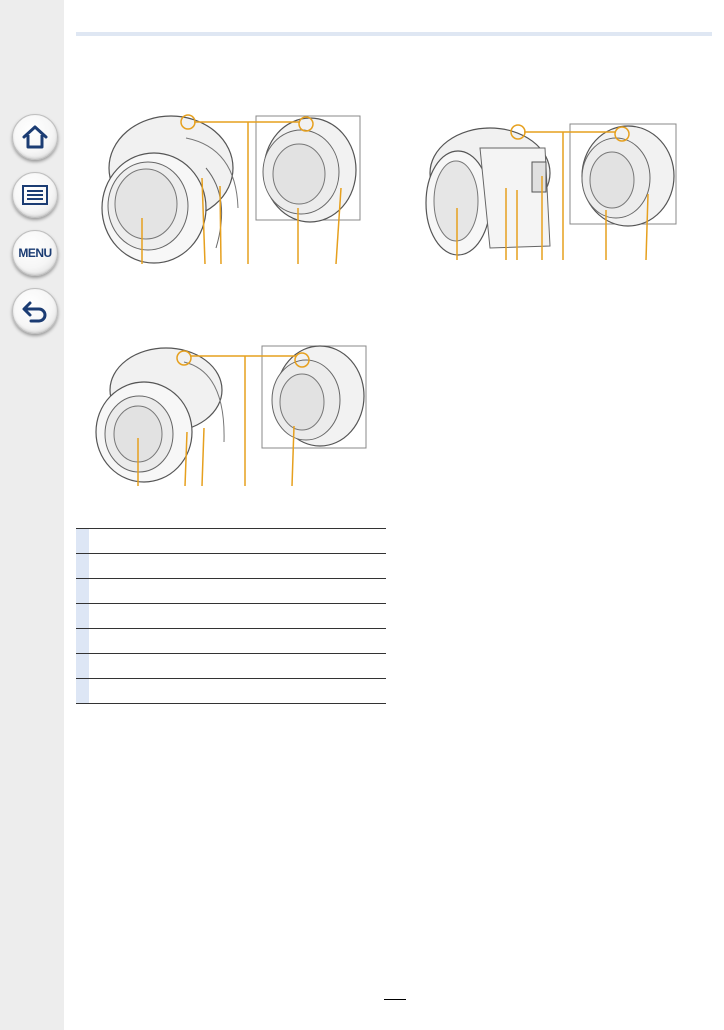 Image resolution: width=724 pixels, height=1030 pixels. I want to click on back-button, so click(35, 311).